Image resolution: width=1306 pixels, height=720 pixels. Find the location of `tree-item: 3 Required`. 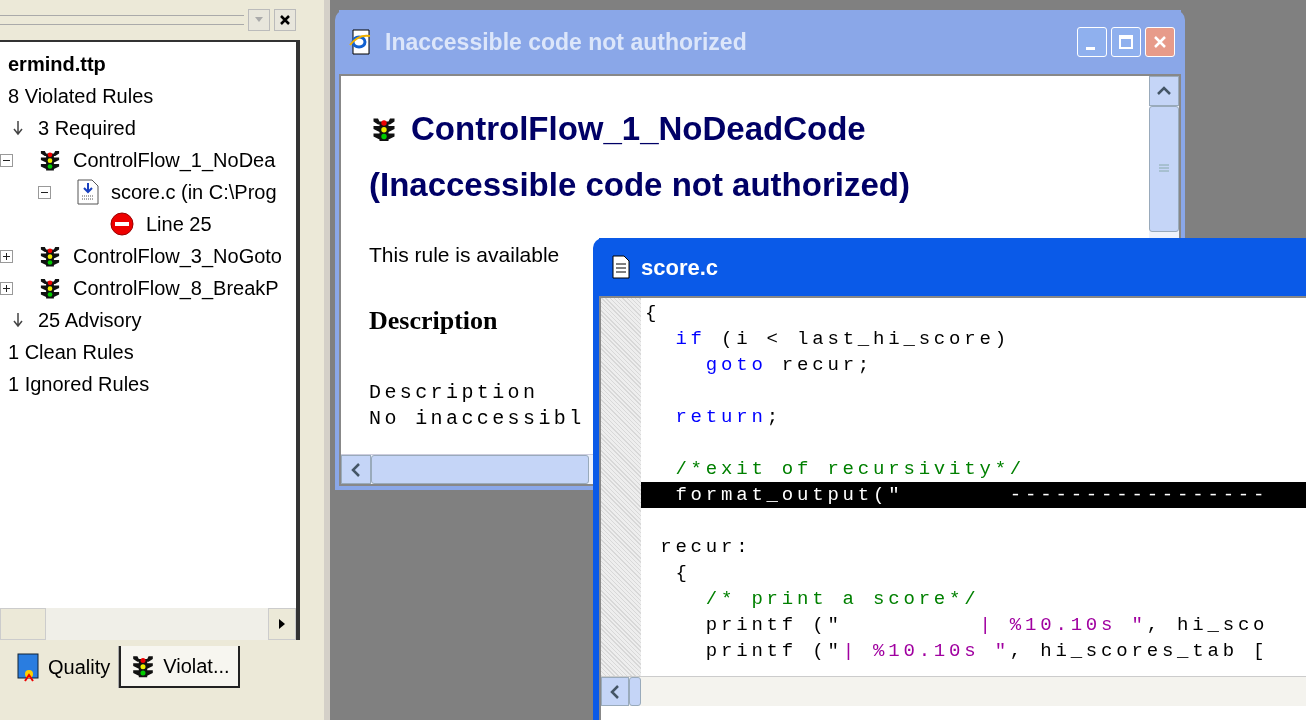

tree-item: 3 Required is located at coordinates (87, 128).